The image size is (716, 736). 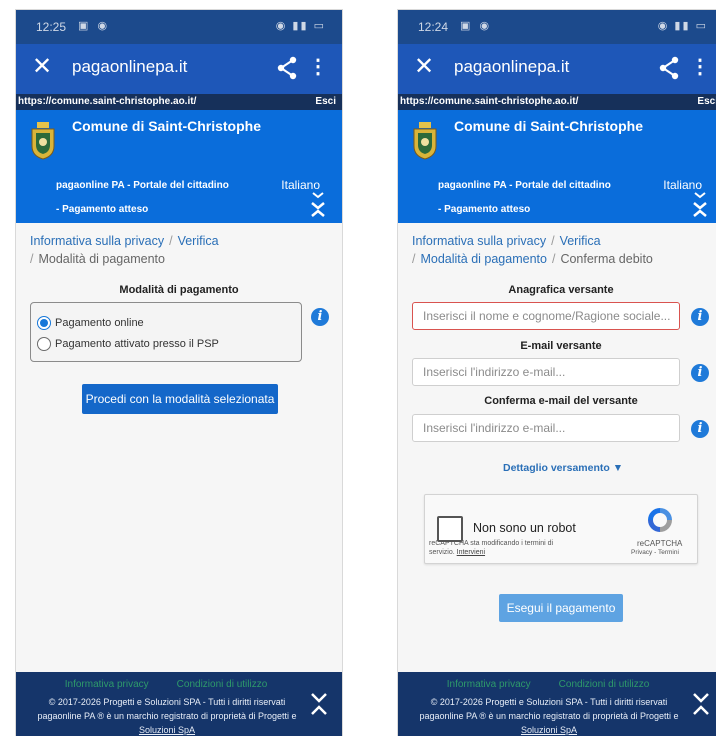 I want to click on confirm-email-label: Conferma e-mail del versante, so click(x=561, y=401).